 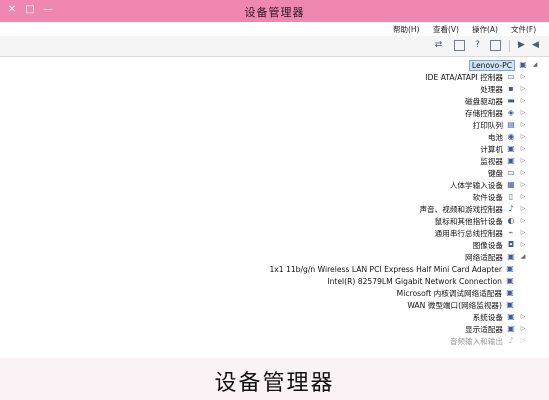 What do you see at coordinates (406, 29) in the screenshot?
I see `menu-help: 帮助(H)` at bounding box center [406, 29].